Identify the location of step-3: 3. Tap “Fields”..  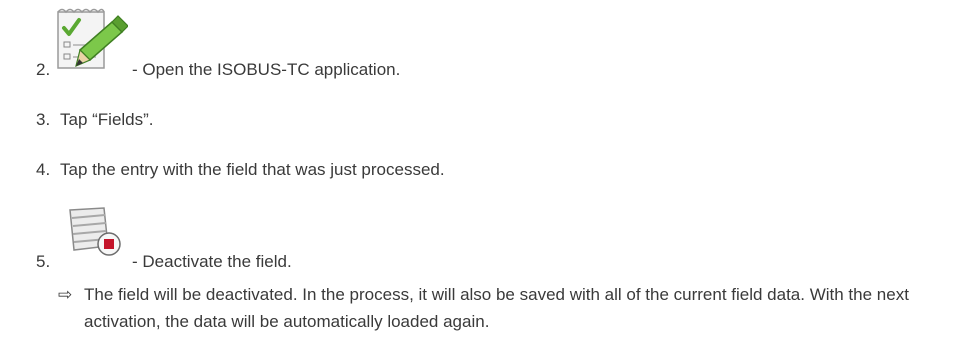
(95, 120).